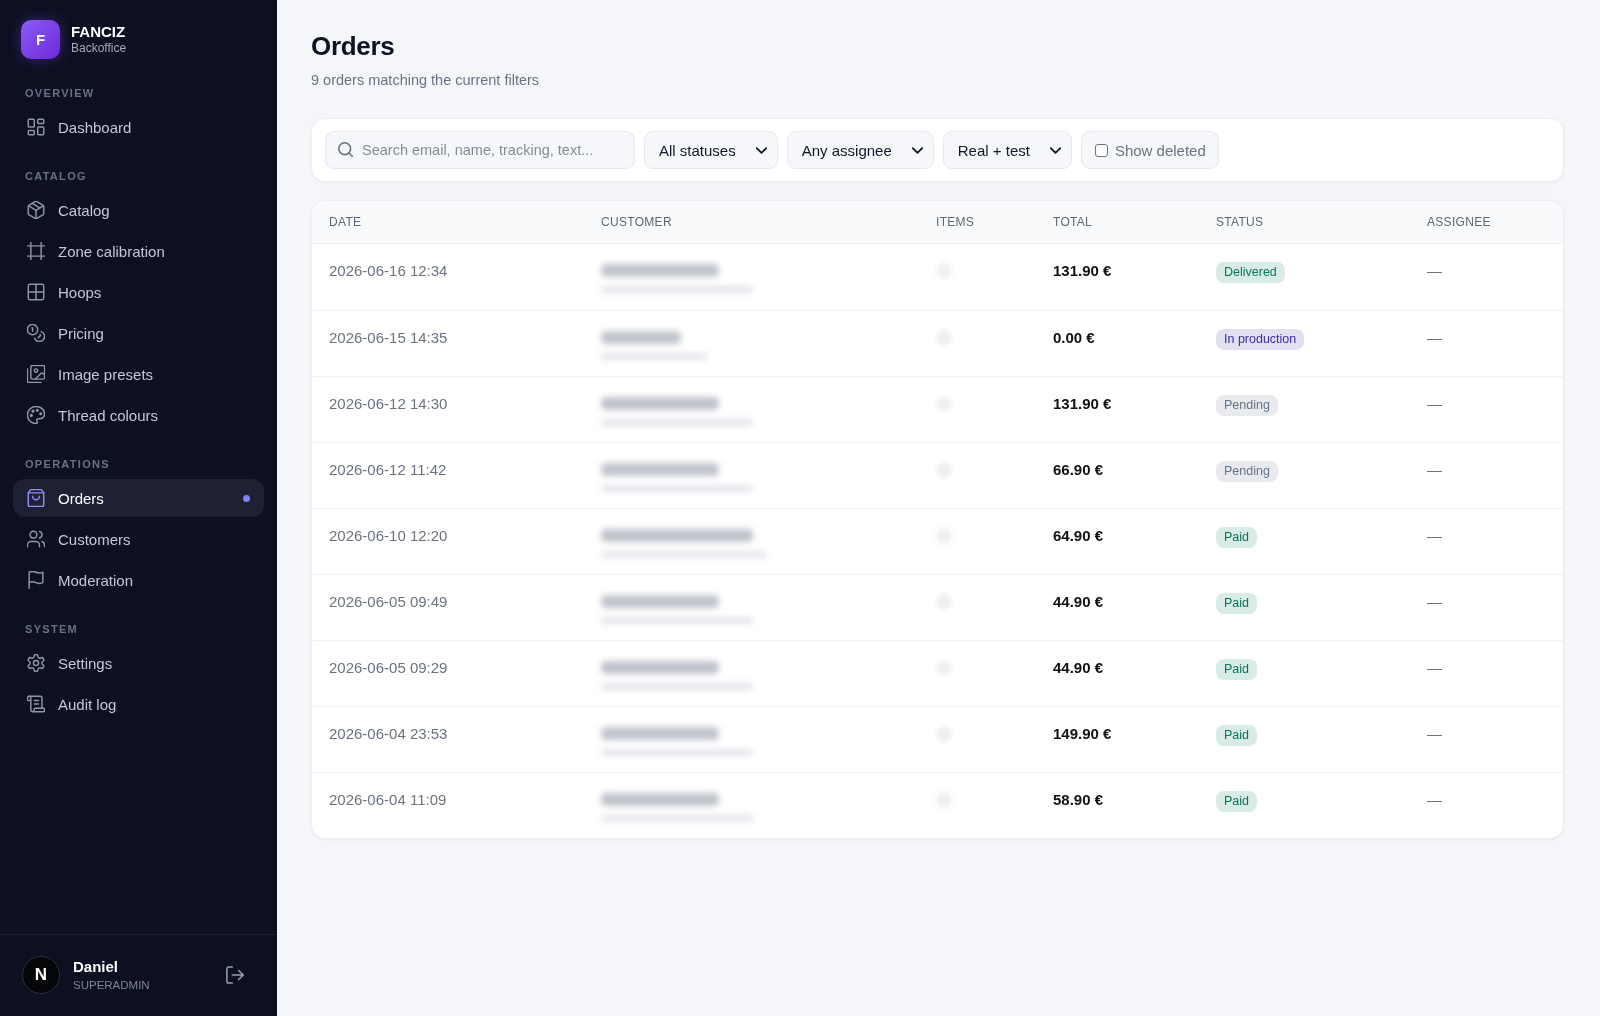 Image resolution: width=1600 pixels, height=1016 pixels. What do you see at coordinates (55, 176) in the screenshot?
I see `section-label: CATALOG` at bounding box center [55, 176].